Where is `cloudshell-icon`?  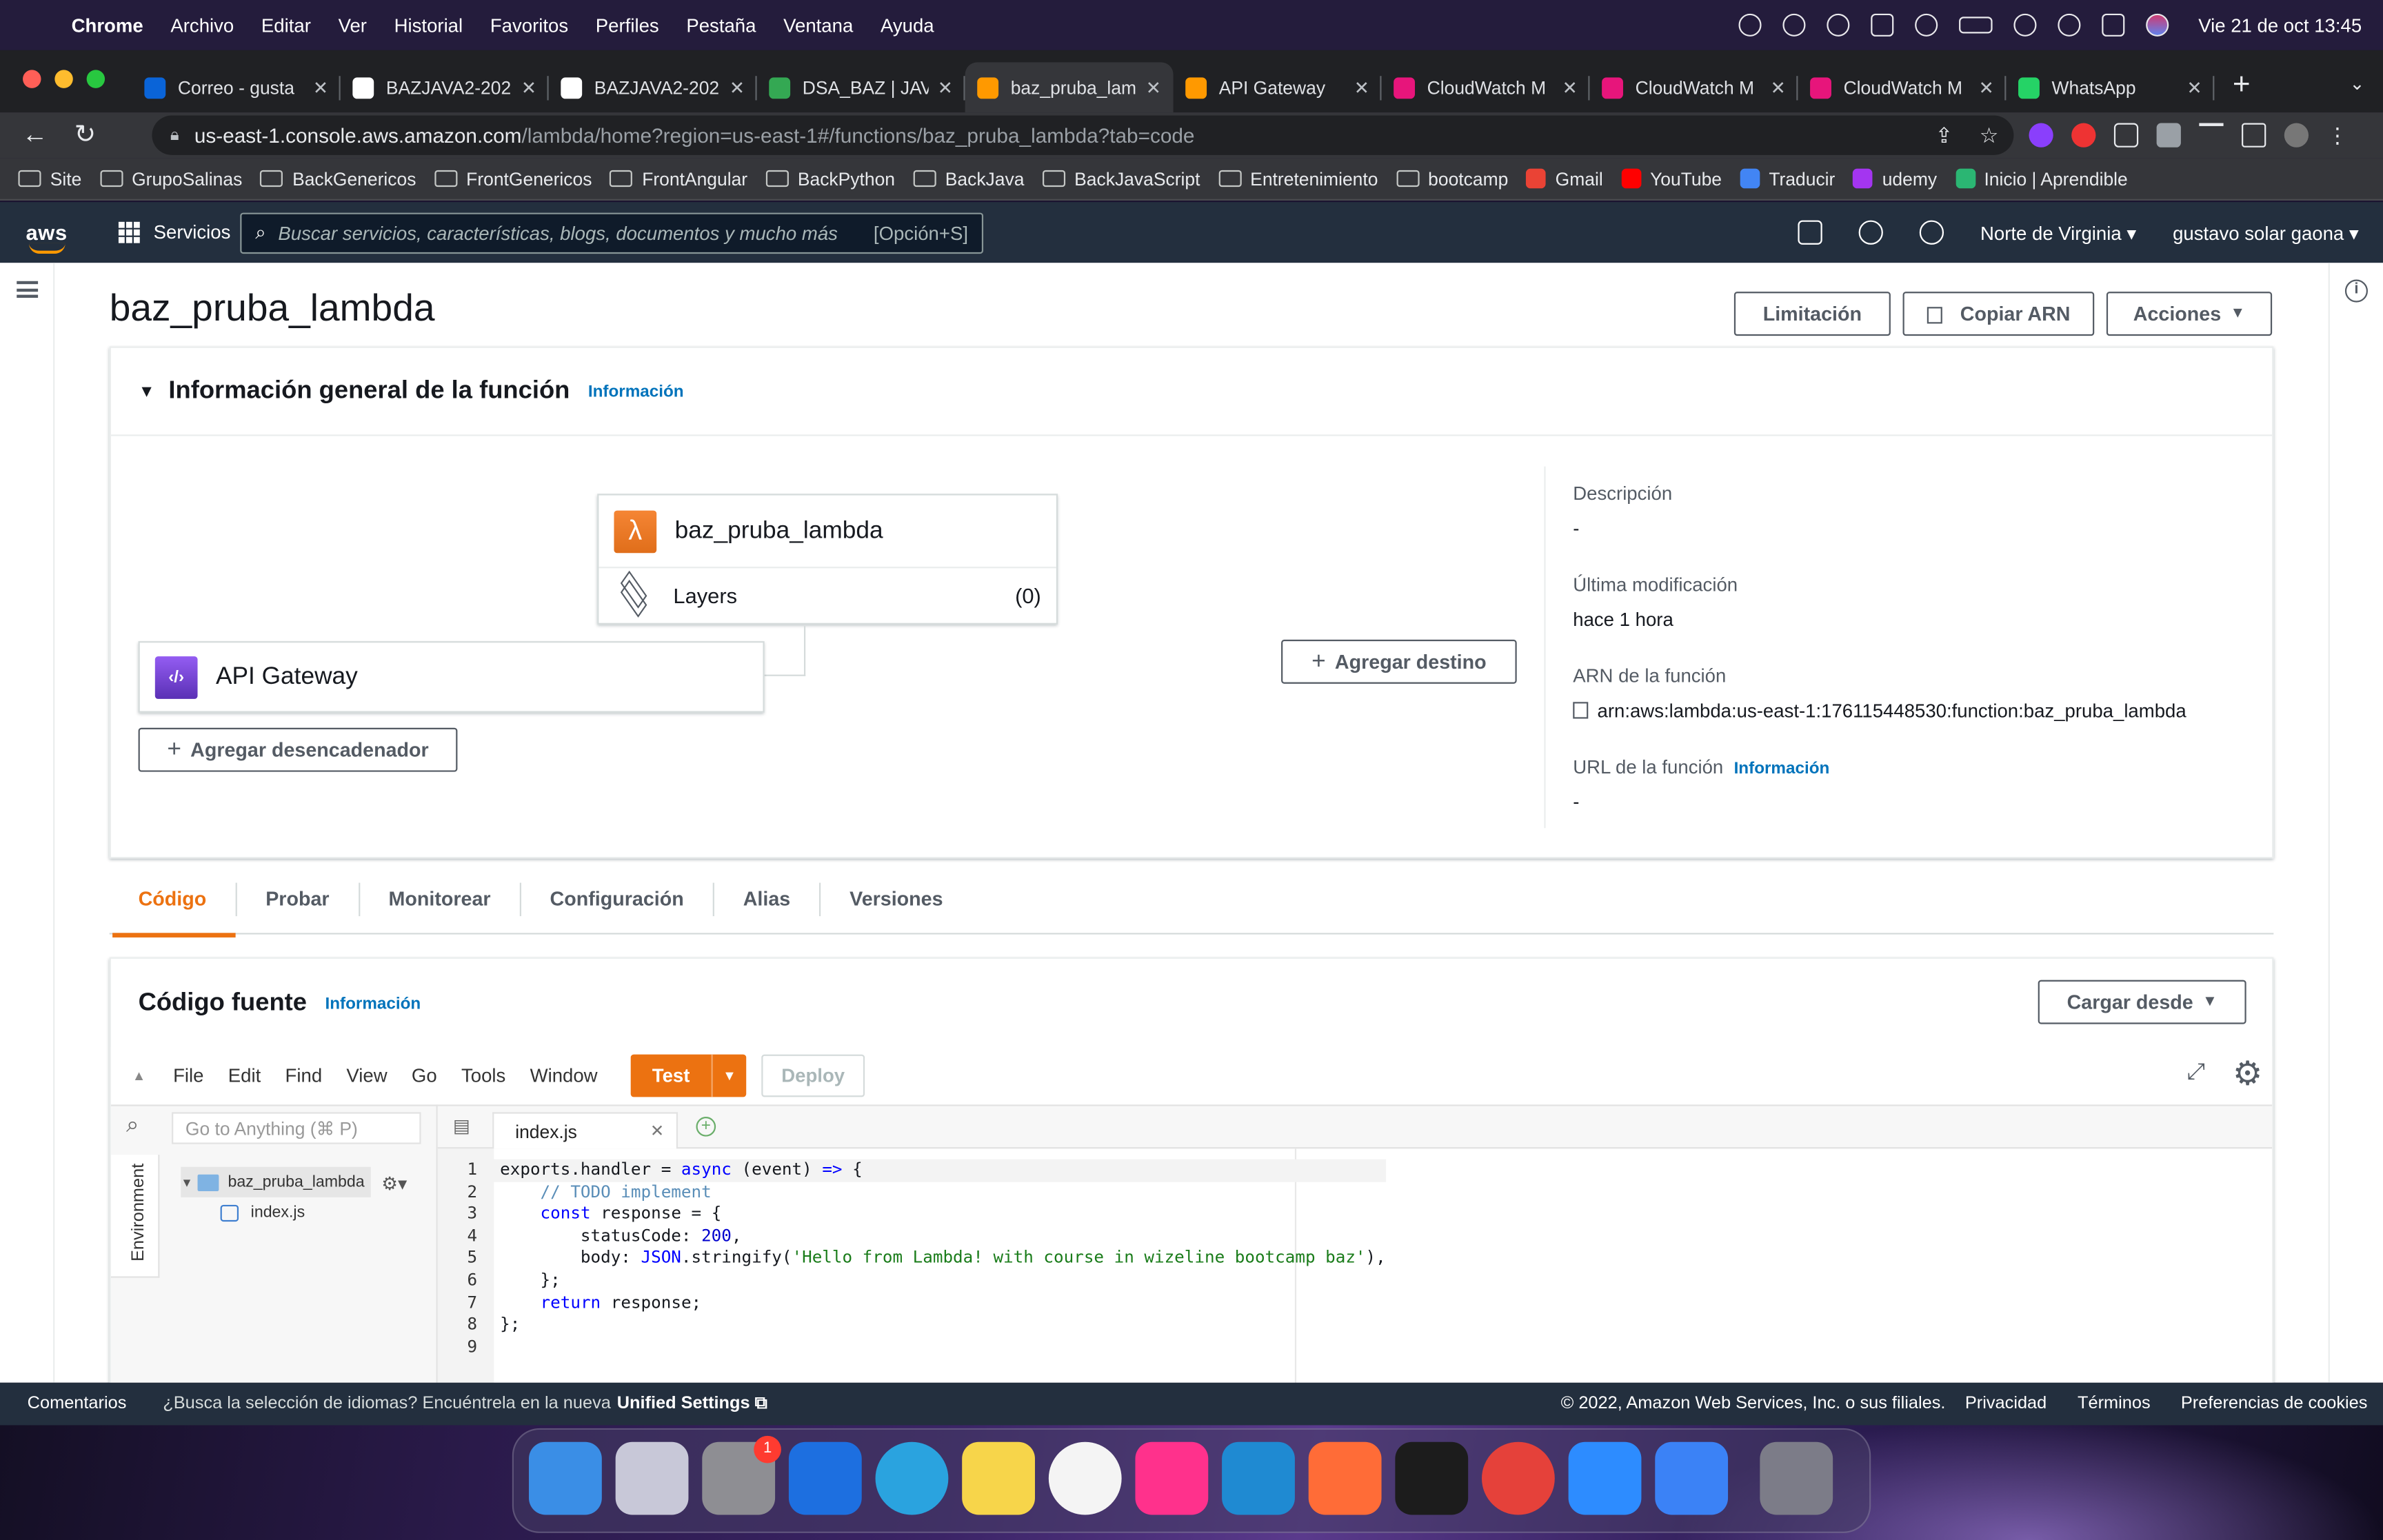 cloudshell-icon is located at coordinates (1810, 233).